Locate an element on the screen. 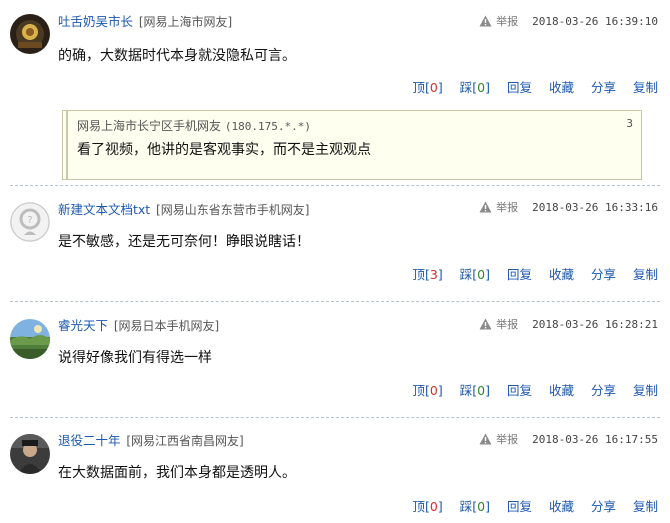 Image resolution: width=670 pixels, height=523 pixels. username-link: 吐舌奶吴市长 is located at coordinates (95, 21).